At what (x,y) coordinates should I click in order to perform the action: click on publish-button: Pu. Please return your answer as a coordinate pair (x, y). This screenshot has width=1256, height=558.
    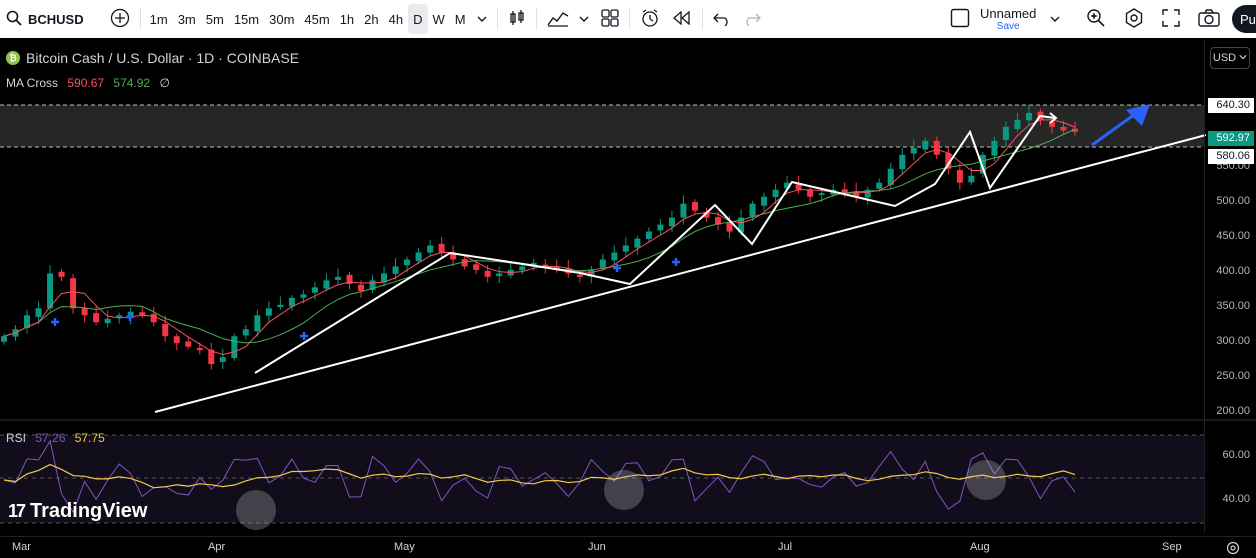
    Looking at the image, I should click on (1244, 19).